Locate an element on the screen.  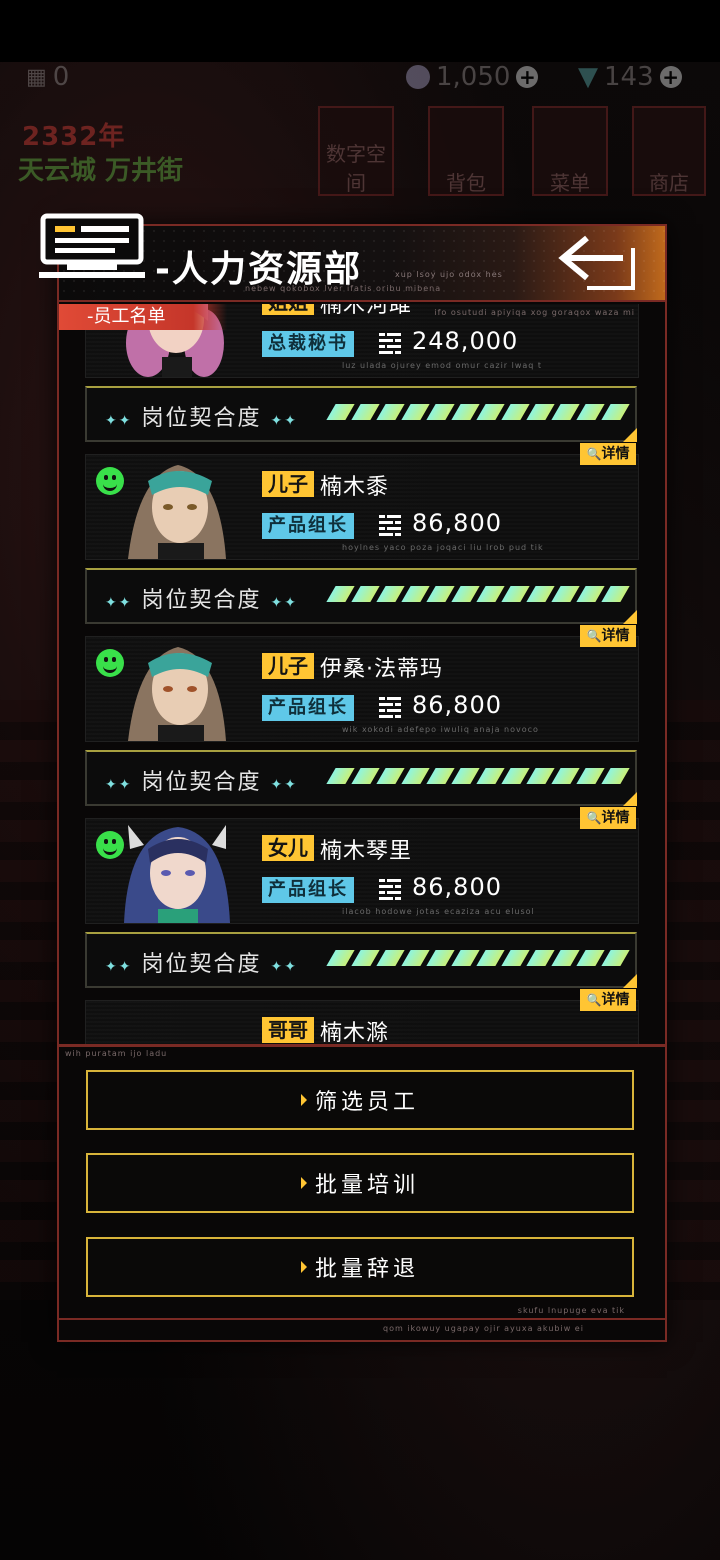
gem-resource: ▼ 143 + is located at coordinates (630, 77).